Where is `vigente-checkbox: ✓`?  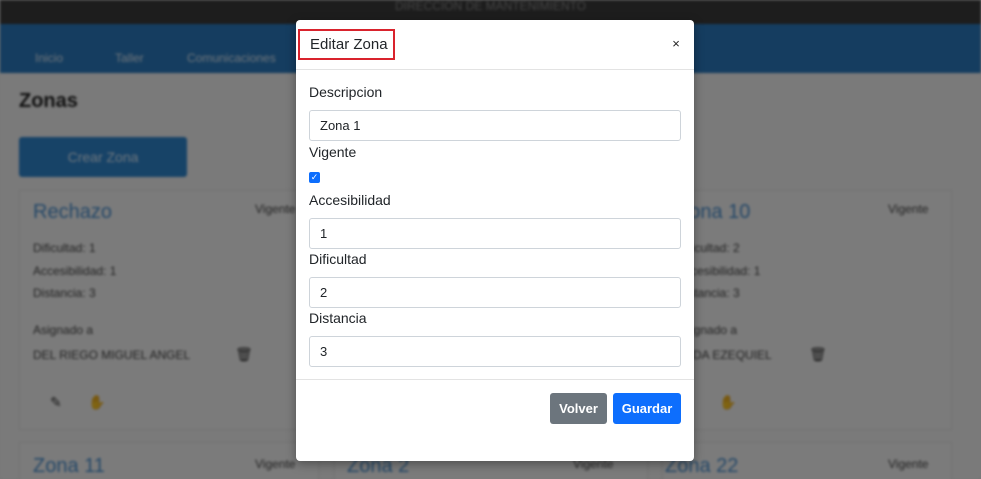
vigente-checkbox: ✓ is located at coordinates (314, 177).